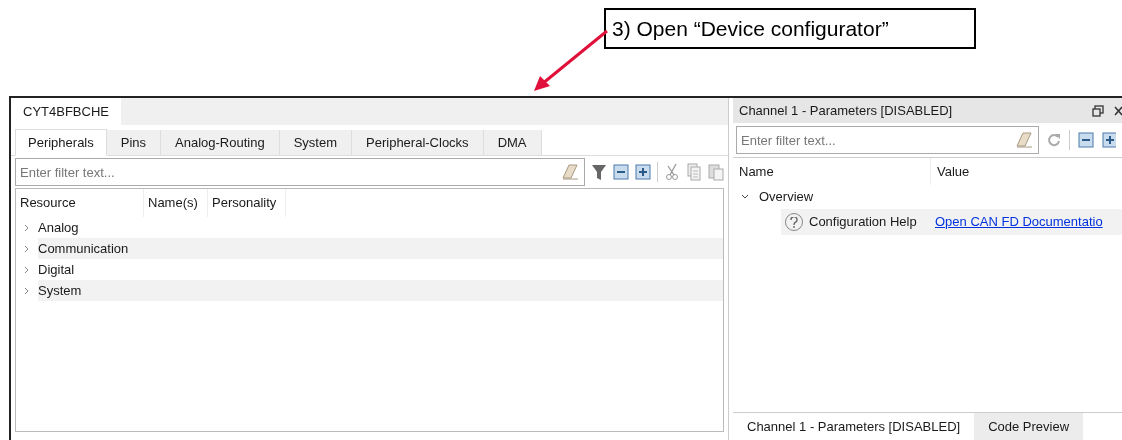  What do you see at coordinates (380, 227) in the screenshot?
I see `tree-item: Analog` at bounding box center [380, 227].